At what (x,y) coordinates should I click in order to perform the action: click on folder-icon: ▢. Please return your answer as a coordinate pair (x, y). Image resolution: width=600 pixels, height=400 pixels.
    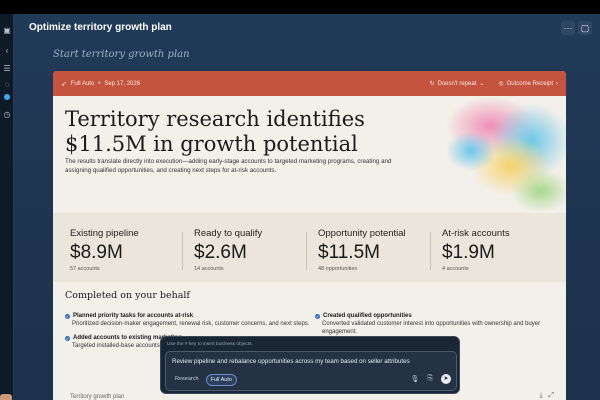
    Looking at the image, I should click on (585, 28).